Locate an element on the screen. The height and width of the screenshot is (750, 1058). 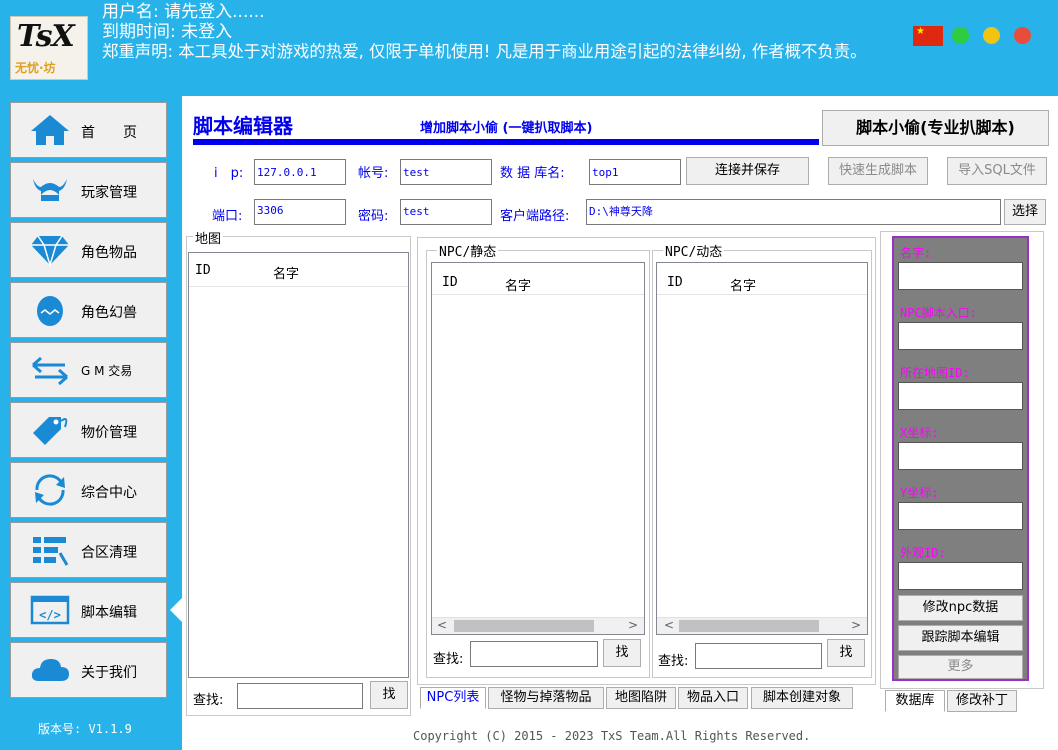
tab-database: 数据库 is located at coordinates (915, 701).